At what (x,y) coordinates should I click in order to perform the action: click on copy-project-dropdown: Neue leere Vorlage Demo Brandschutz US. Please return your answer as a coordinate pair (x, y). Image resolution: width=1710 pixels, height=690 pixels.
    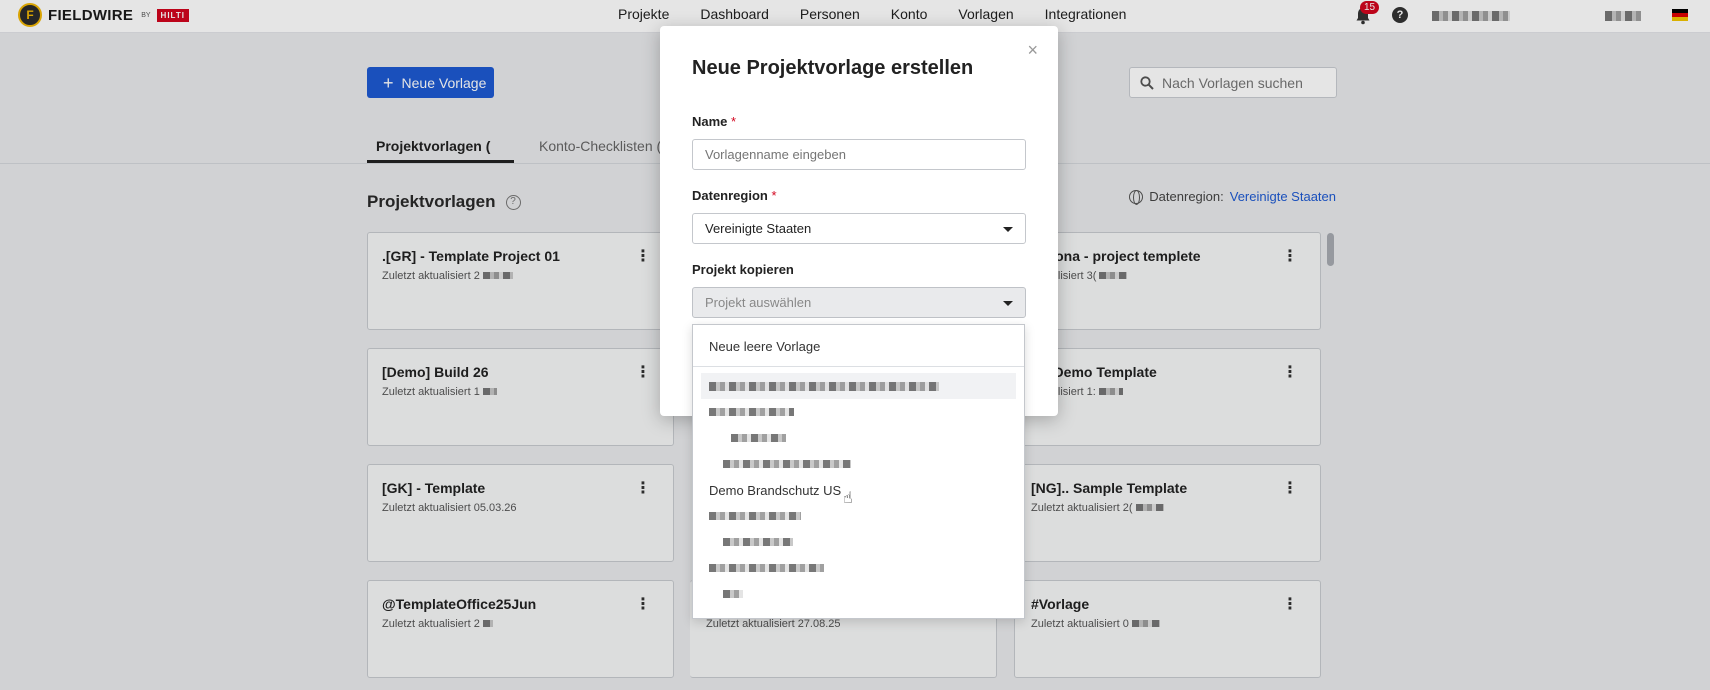
    Looking at the image, I should click on (858, 471).